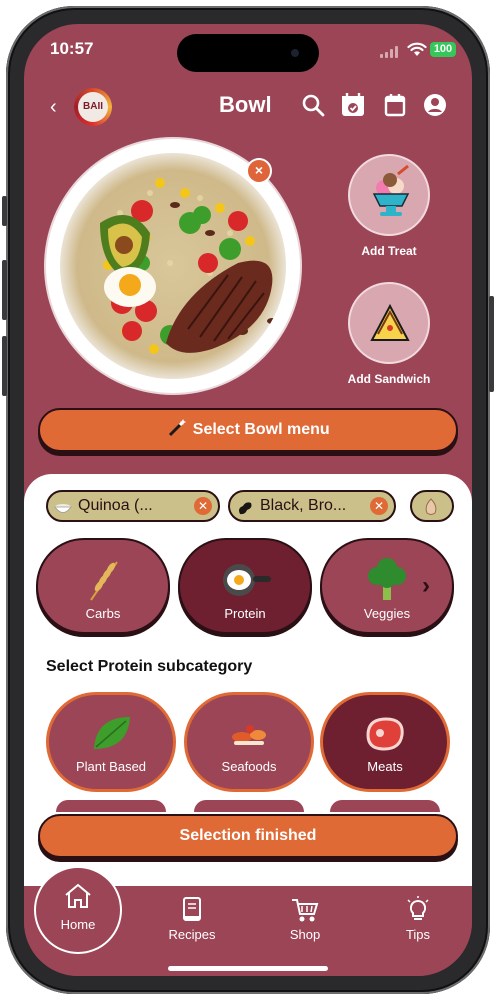  Describe the element at coordinates (245, 613) in the screenshot. I see `category-label: Protein` at that location.